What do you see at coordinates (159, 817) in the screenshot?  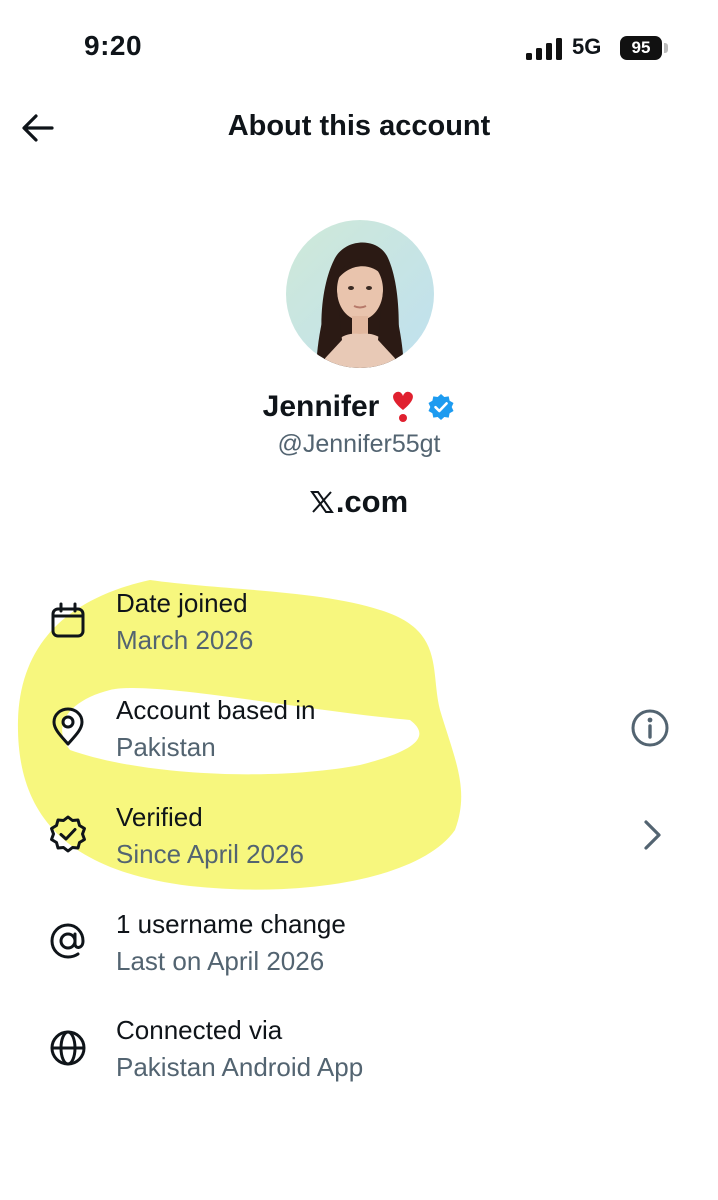 I see `row-title-verified: Verified` at bounding box center [159, 817].